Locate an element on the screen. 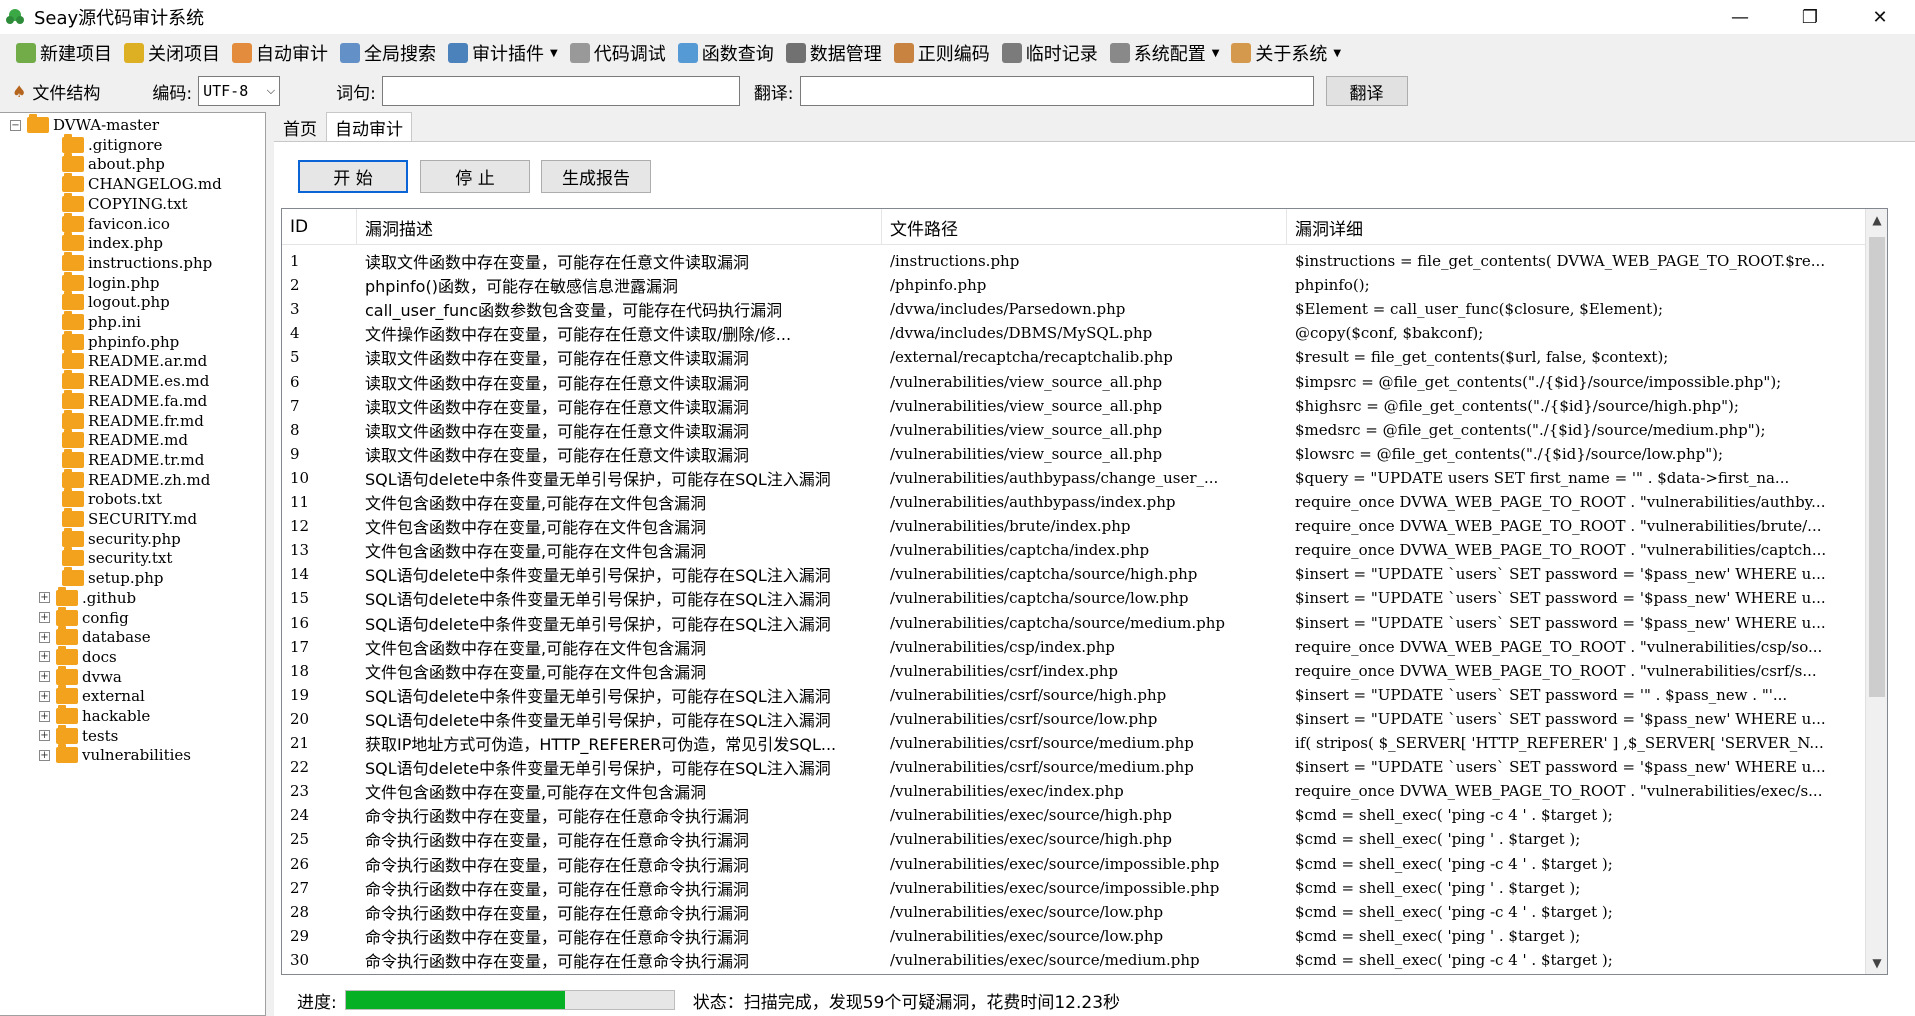 This screenshot has height=1016, width=1915. tree-folder: + hackable is located at coordinates (94, 716).